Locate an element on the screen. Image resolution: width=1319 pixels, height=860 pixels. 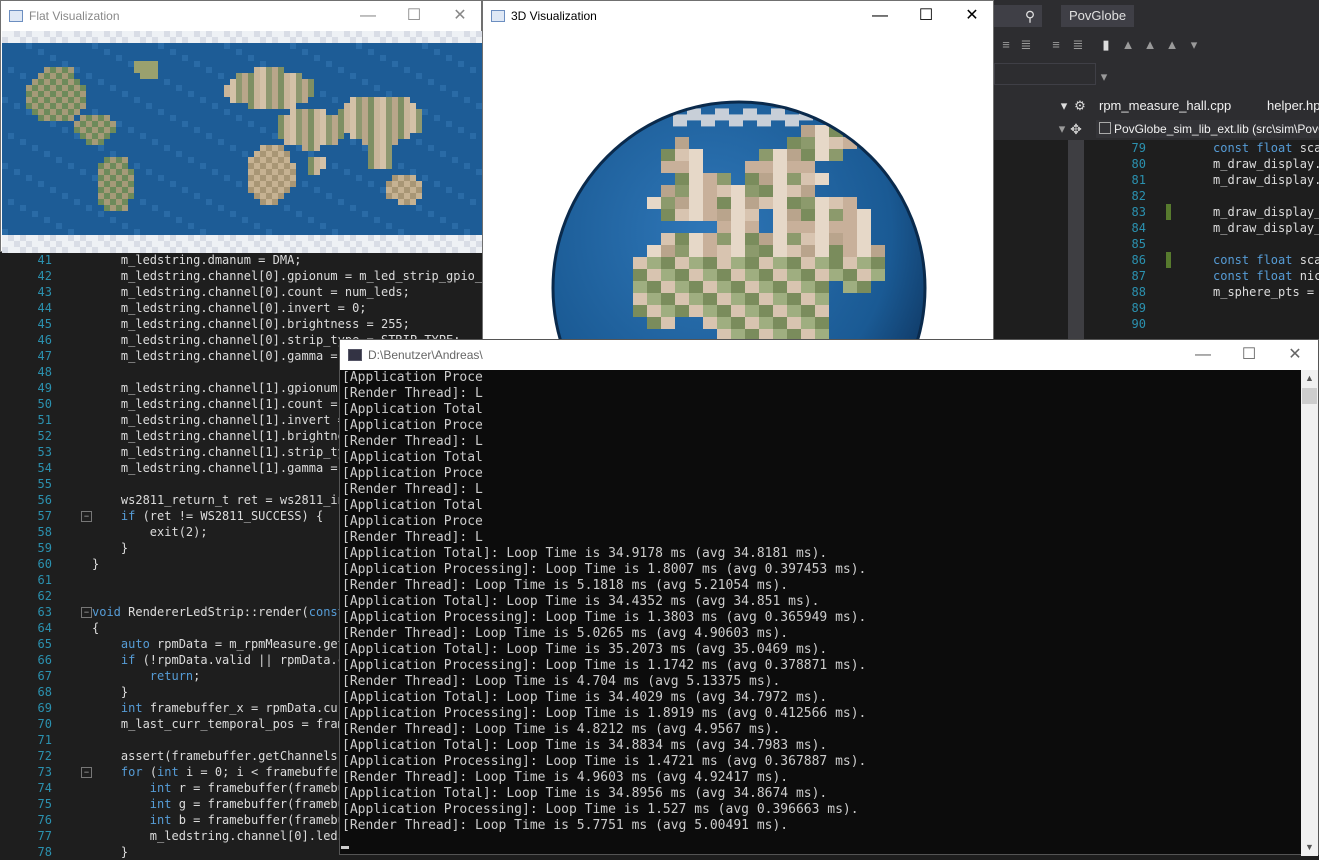
line-number: 66 is located at coordinates (44, 660).